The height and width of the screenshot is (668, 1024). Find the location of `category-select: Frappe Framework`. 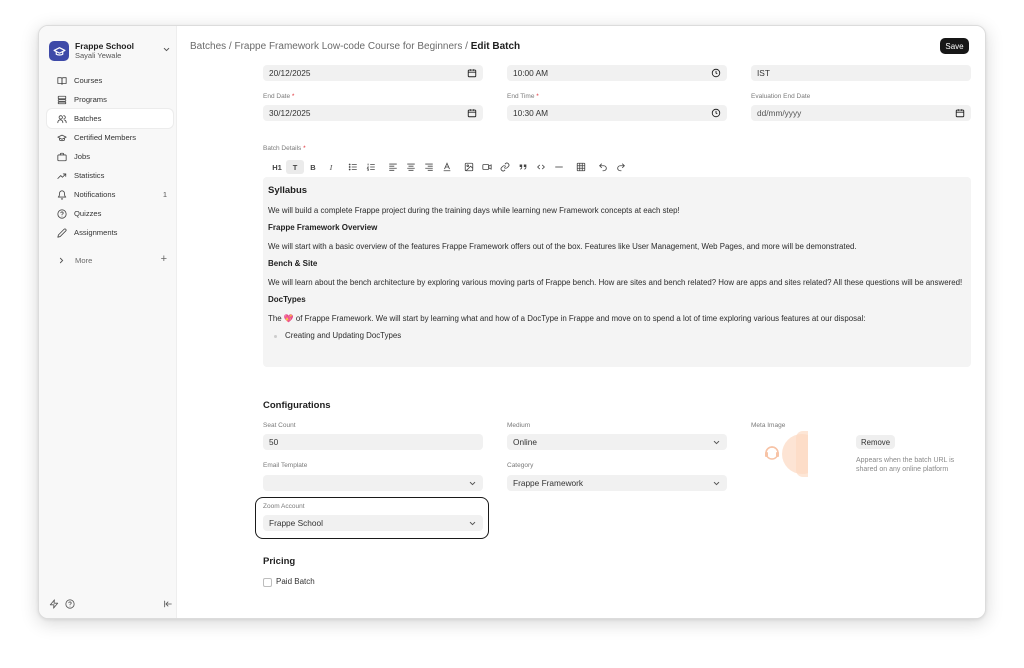

category-select: Frappe Framework is located at coordinates (617, 483).